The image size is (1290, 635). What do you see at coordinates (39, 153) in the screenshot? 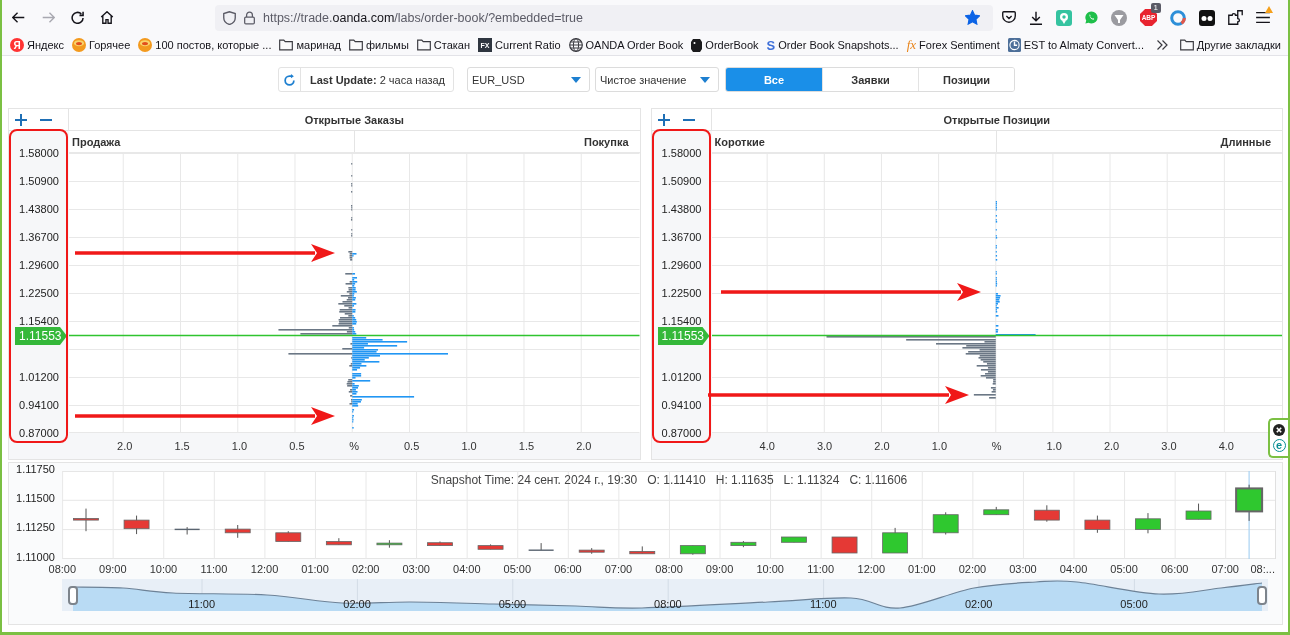
I see `price-label: 1.58000` at bounding box center [39, 153].